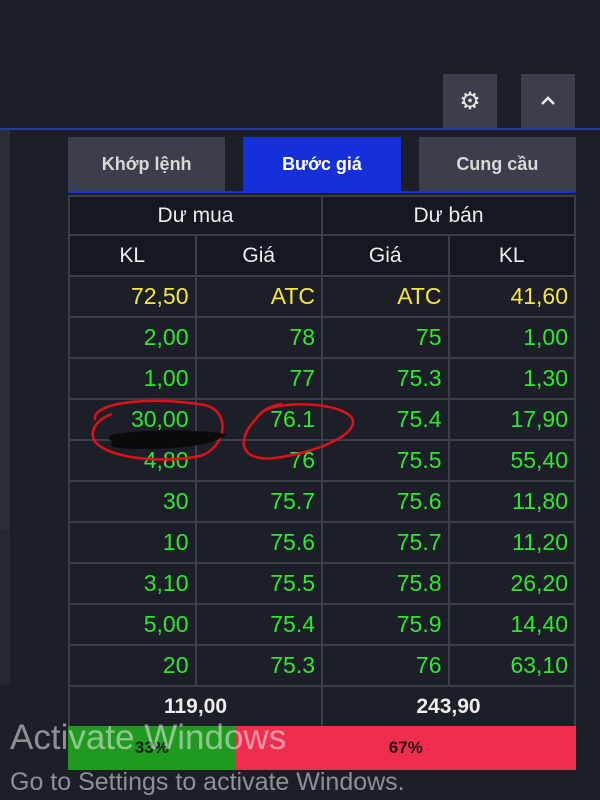  I want to click on buy-price-cell: 77, so click(258, 378).